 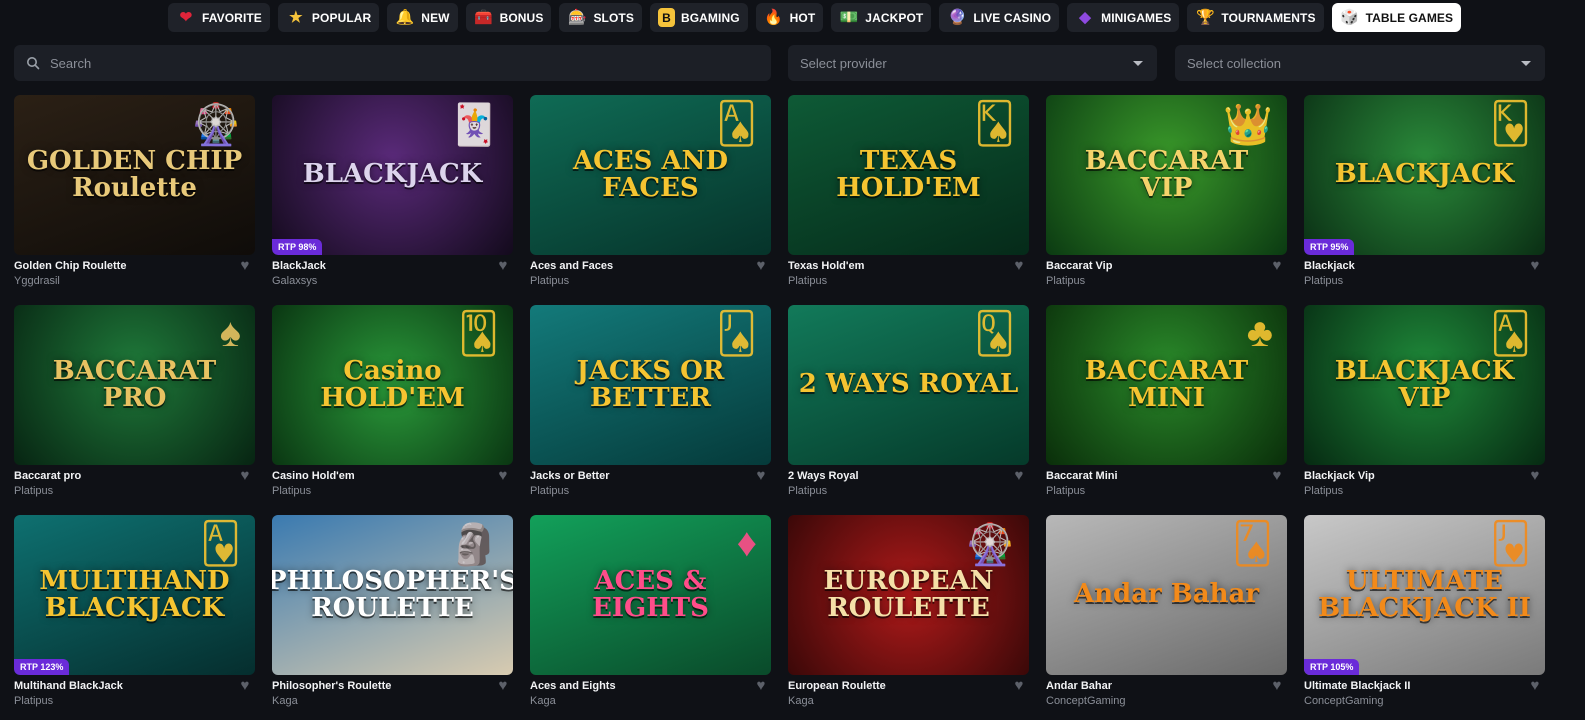 I want to click on game-thumbnail: 🎡 GOLDEN CHIP Roulette, so click(x=134, y=175).